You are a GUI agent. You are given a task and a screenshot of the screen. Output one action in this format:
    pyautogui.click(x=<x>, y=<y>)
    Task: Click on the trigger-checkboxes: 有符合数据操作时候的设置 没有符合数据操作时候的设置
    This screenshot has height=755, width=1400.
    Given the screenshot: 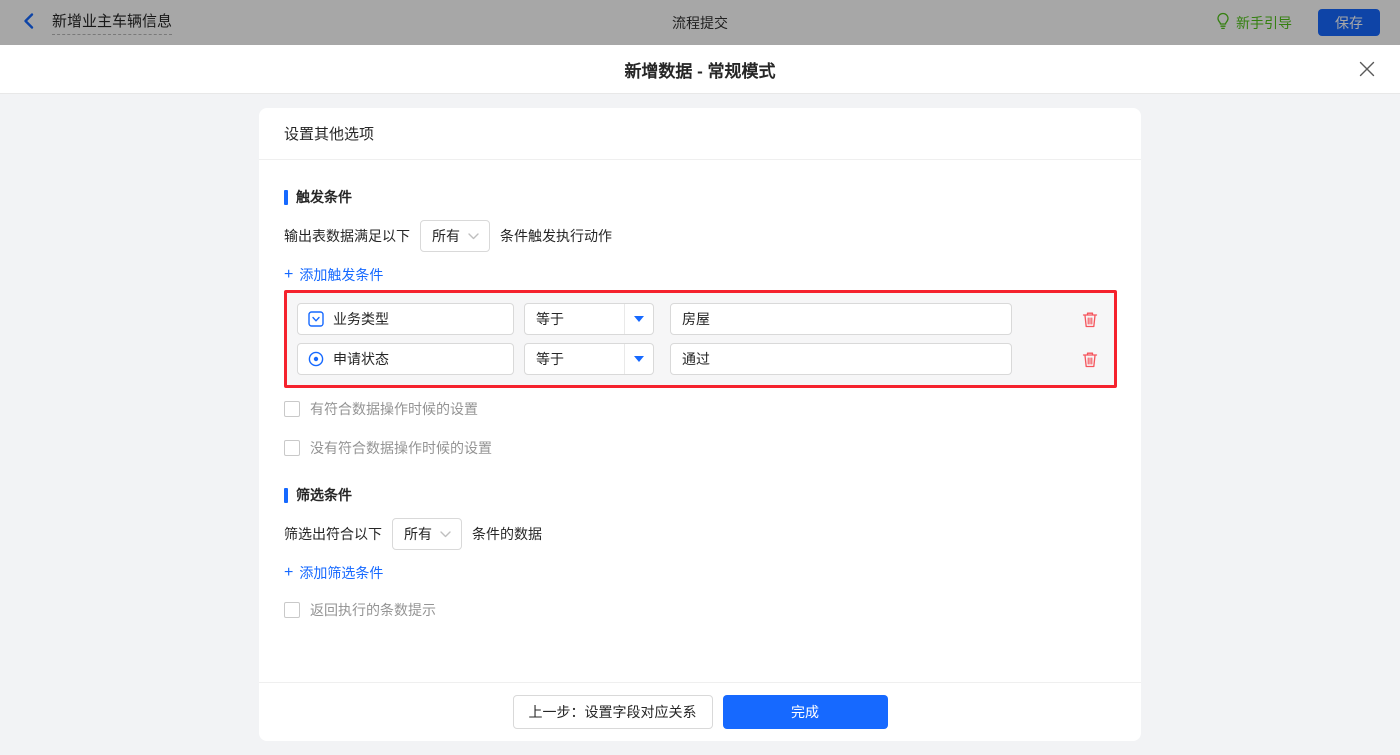 What is the action you would take?
    pyautogui.click(x=699, y=428)
    